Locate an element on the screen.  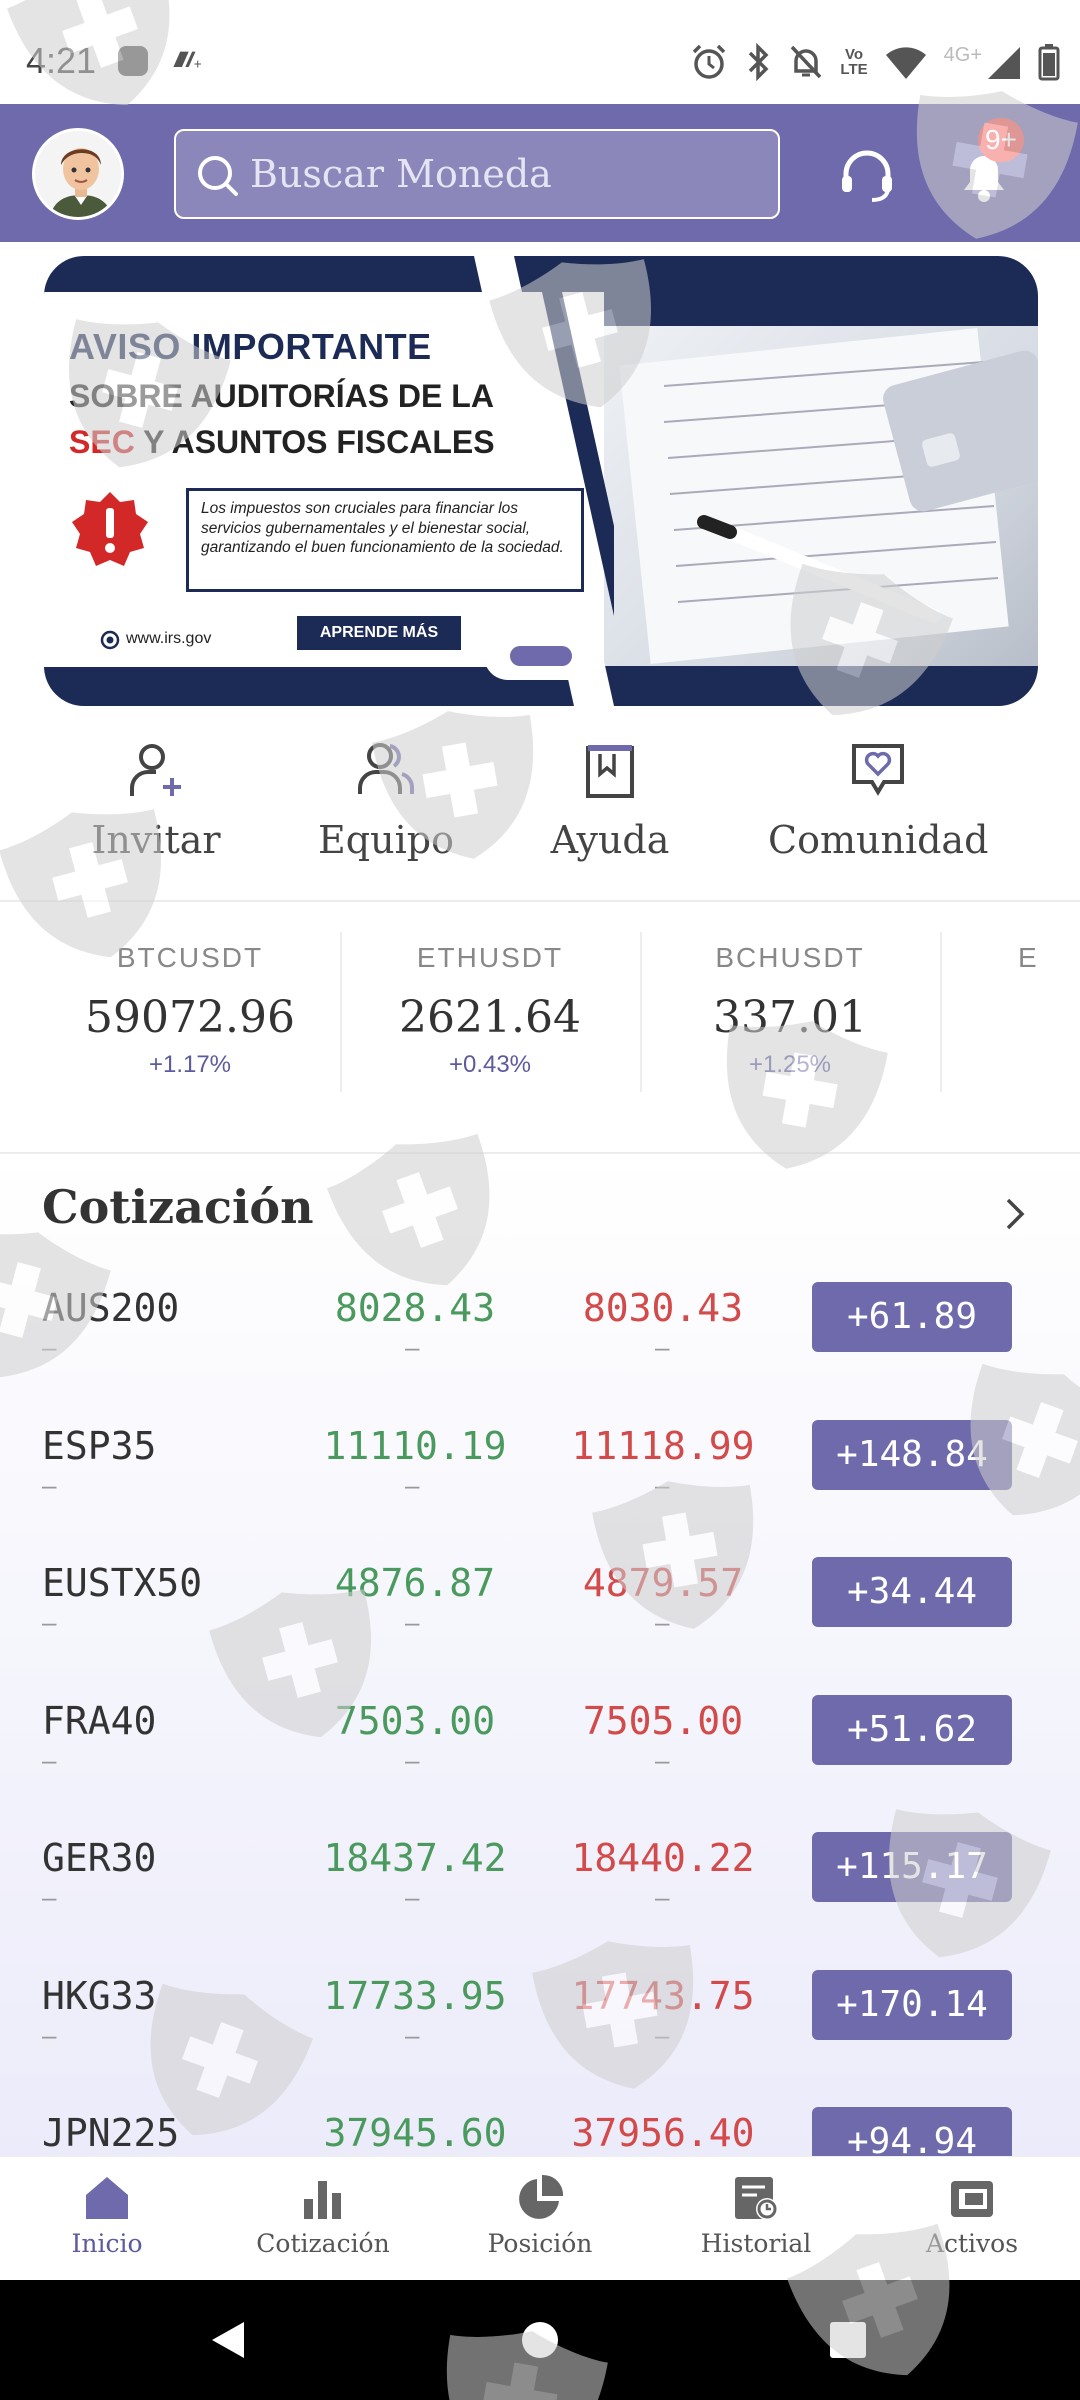
ticker-ethusdt: ETHUSDT 2621.64 +0.43% is located at coordinates (490, 1017).